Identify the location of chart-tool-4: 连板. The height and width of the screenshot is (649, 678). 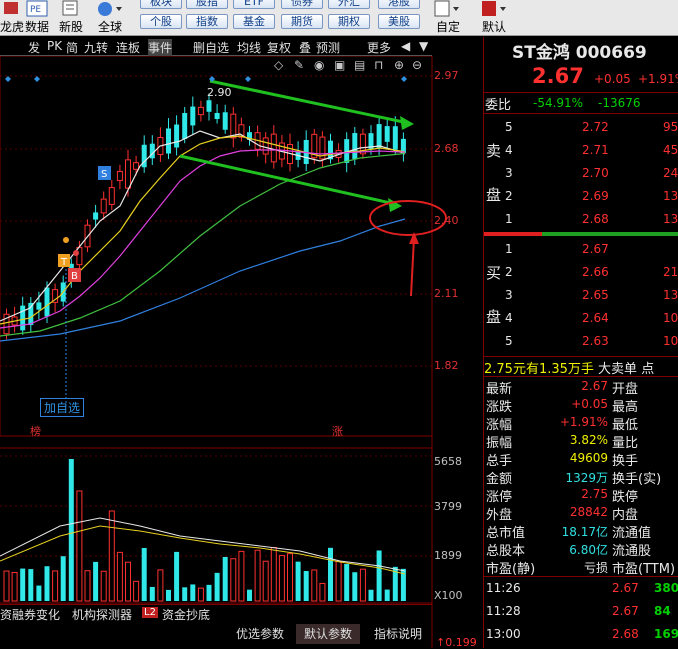
(128, 47).